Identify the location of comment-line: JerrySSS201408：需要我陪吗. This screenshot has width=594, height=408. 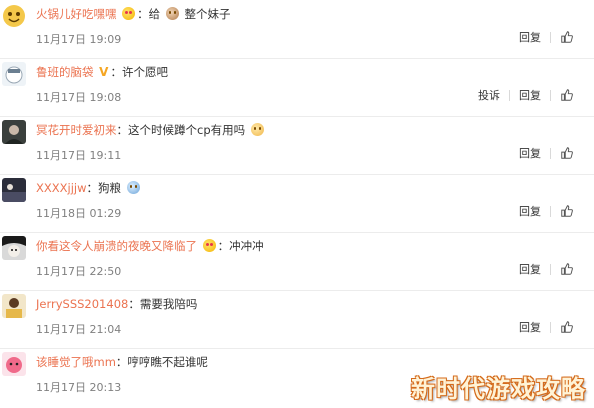
(116, 304).